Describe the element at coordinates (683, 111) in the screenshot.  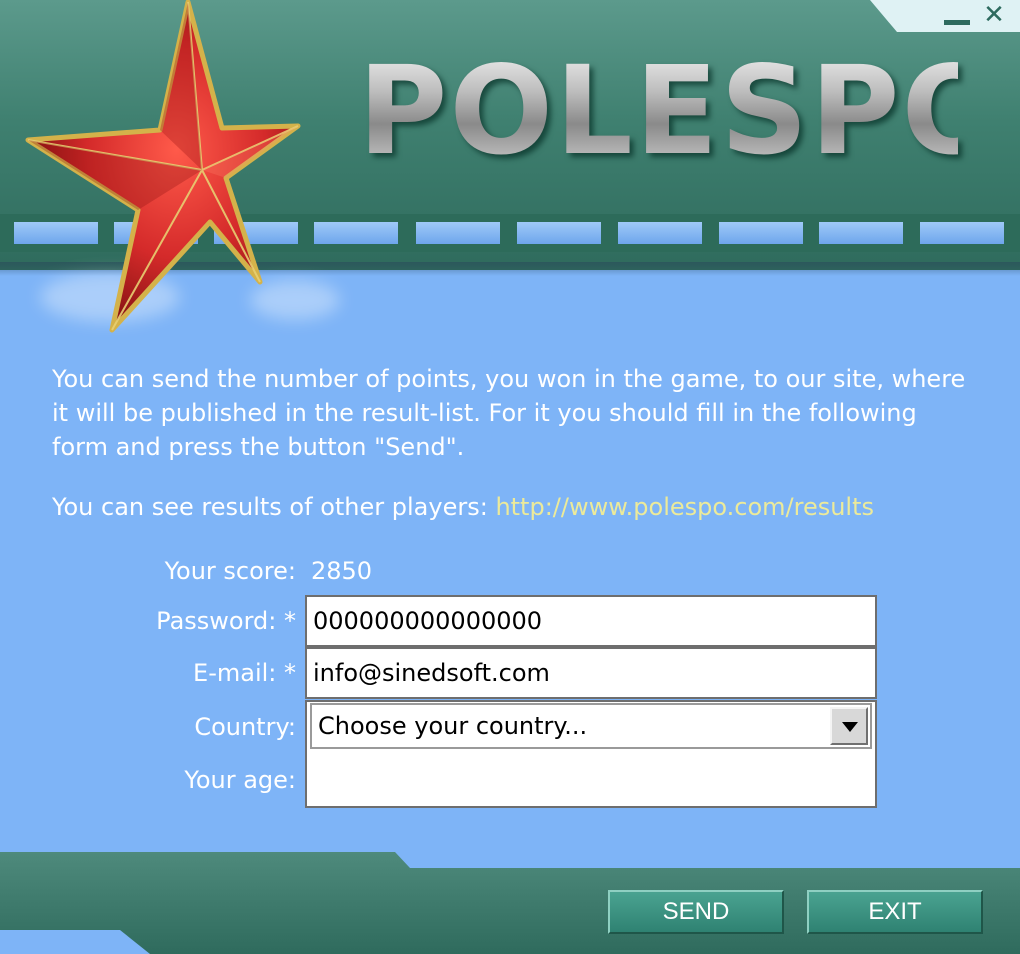
I see `app-logo-text: POLESPO` at that location.